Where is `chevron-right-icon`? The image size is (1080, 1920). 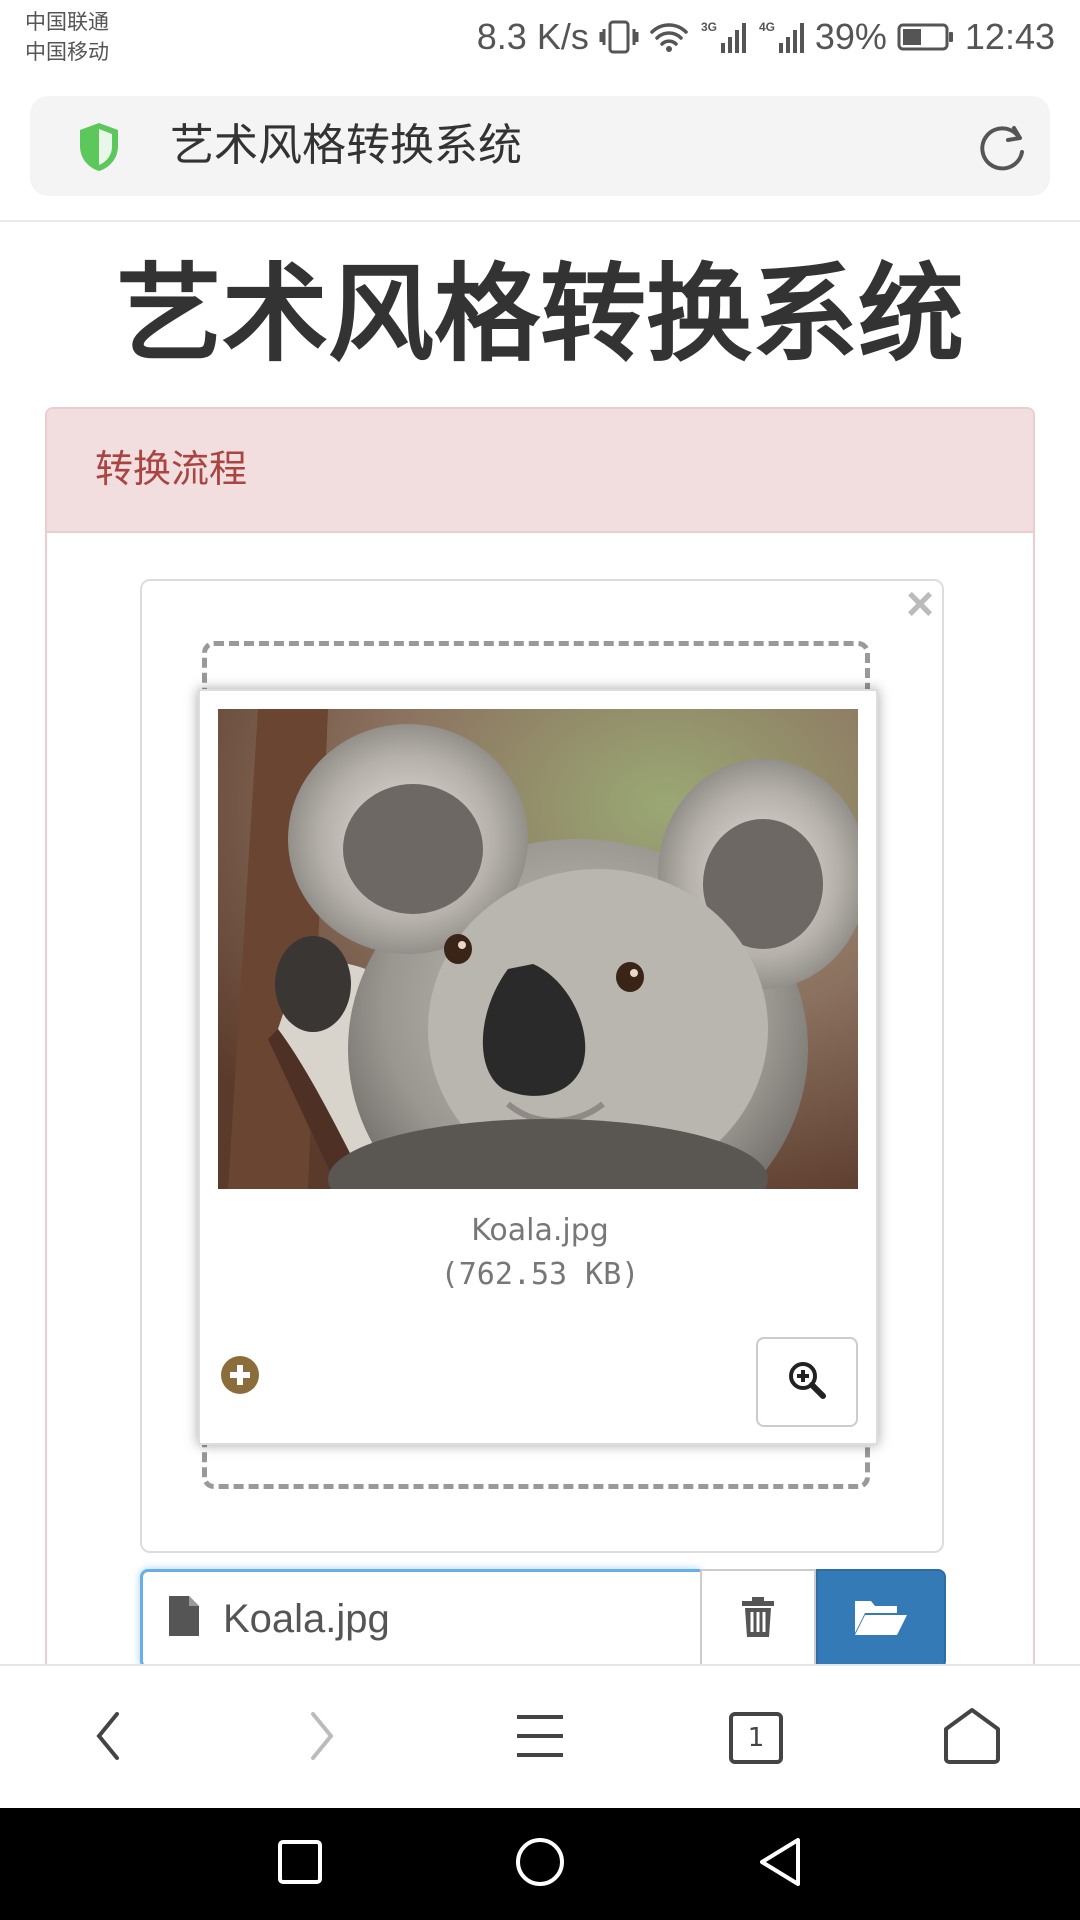 chevron-right-icon is located at coordinates (322, 1738).